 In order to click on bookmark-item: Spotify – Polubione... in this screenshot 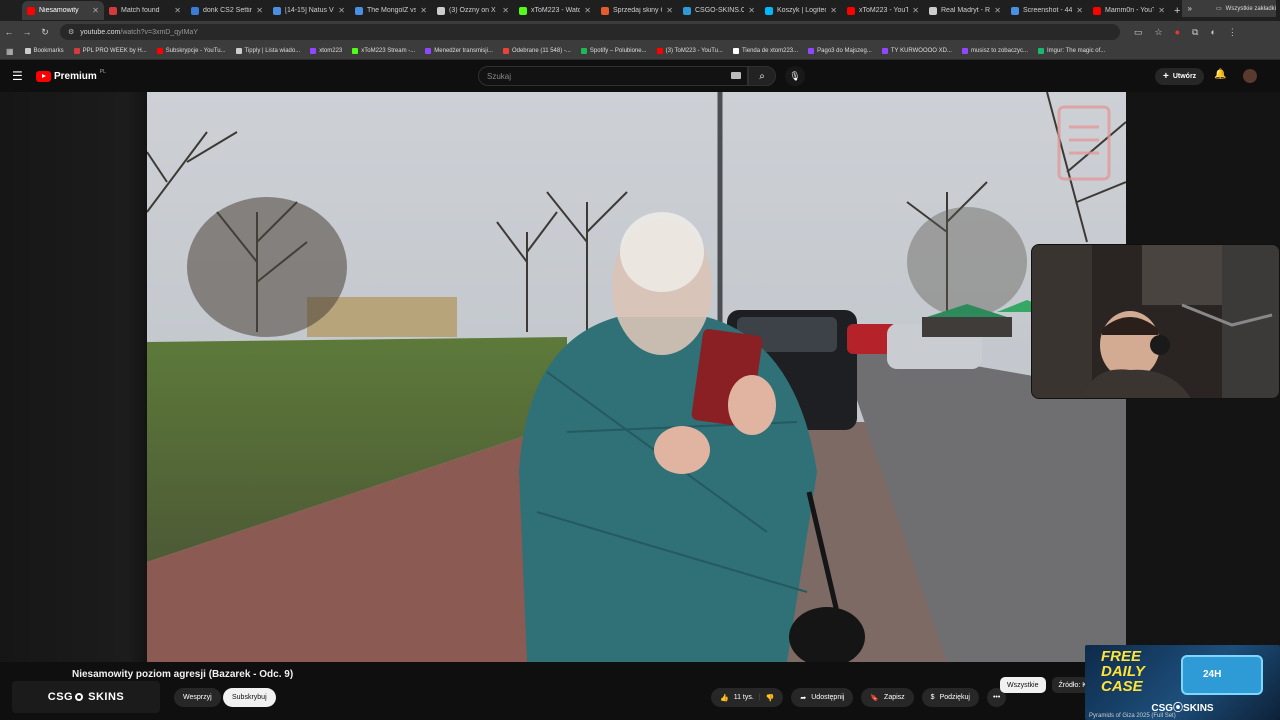, I will do `click(614, 51)`.